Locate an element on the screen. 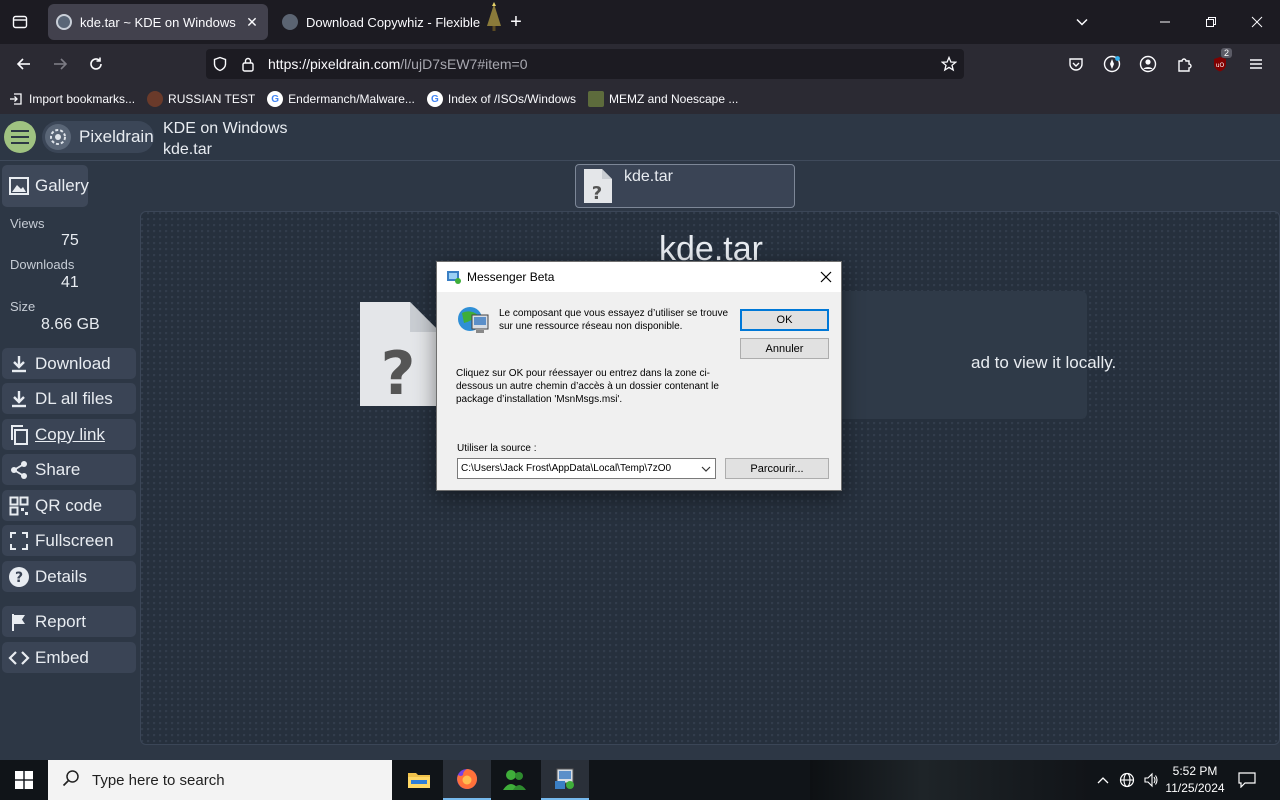 The image size is (1280, 800). hamburger-menu-button is located at coordinates (20, 137).